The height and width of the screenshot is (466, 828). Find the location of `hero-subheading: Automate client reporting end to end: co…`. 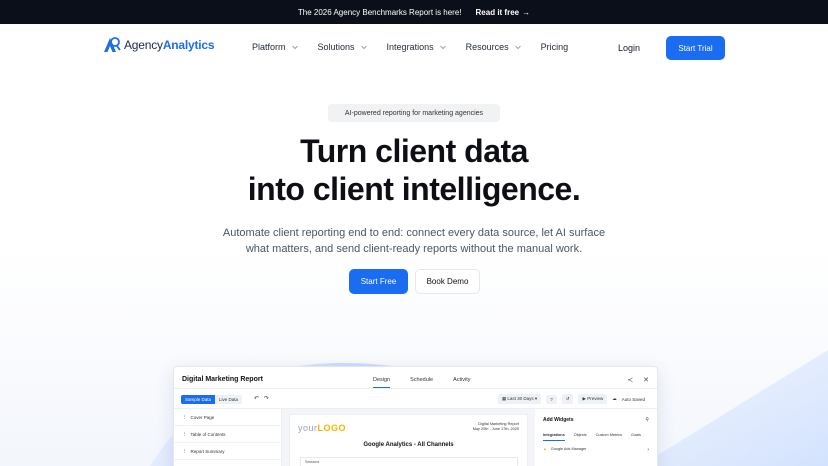

hero-subheading: Automate client reporting end to end: co… is located at coordinates (414, 241).